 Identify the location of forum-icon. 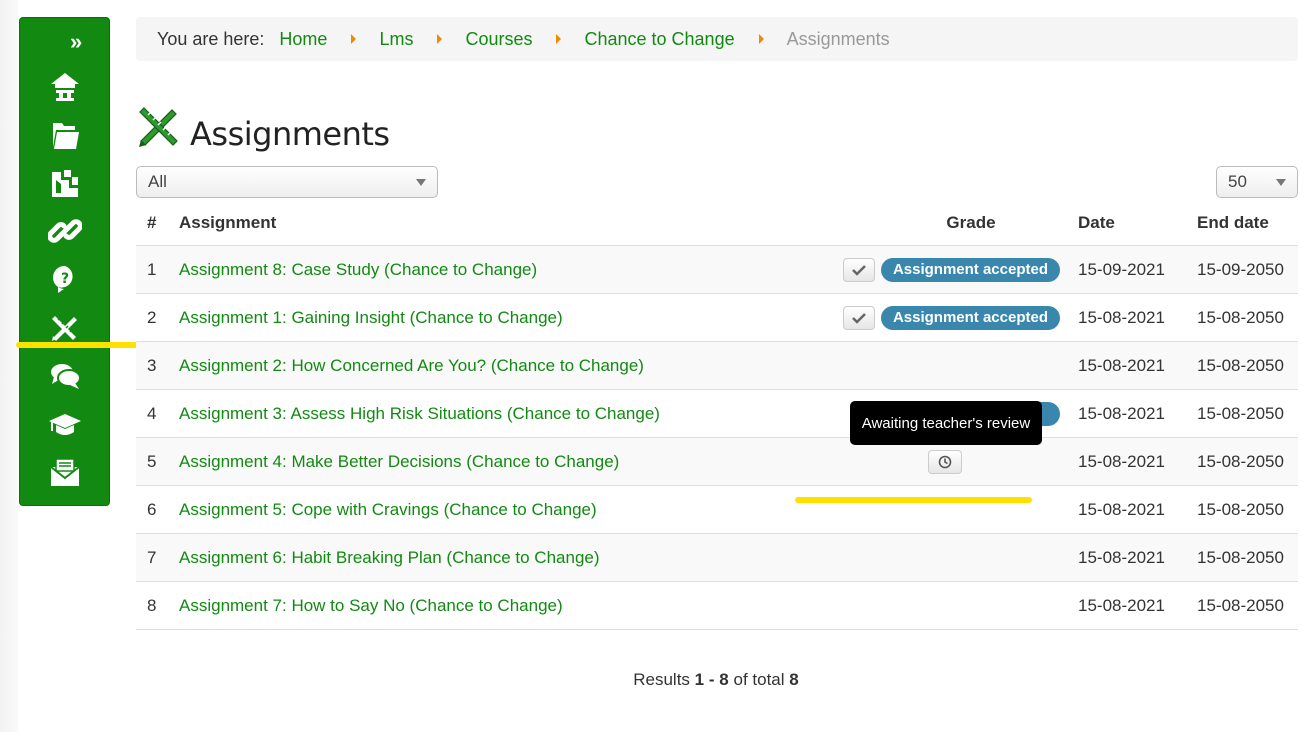
(65, 376).